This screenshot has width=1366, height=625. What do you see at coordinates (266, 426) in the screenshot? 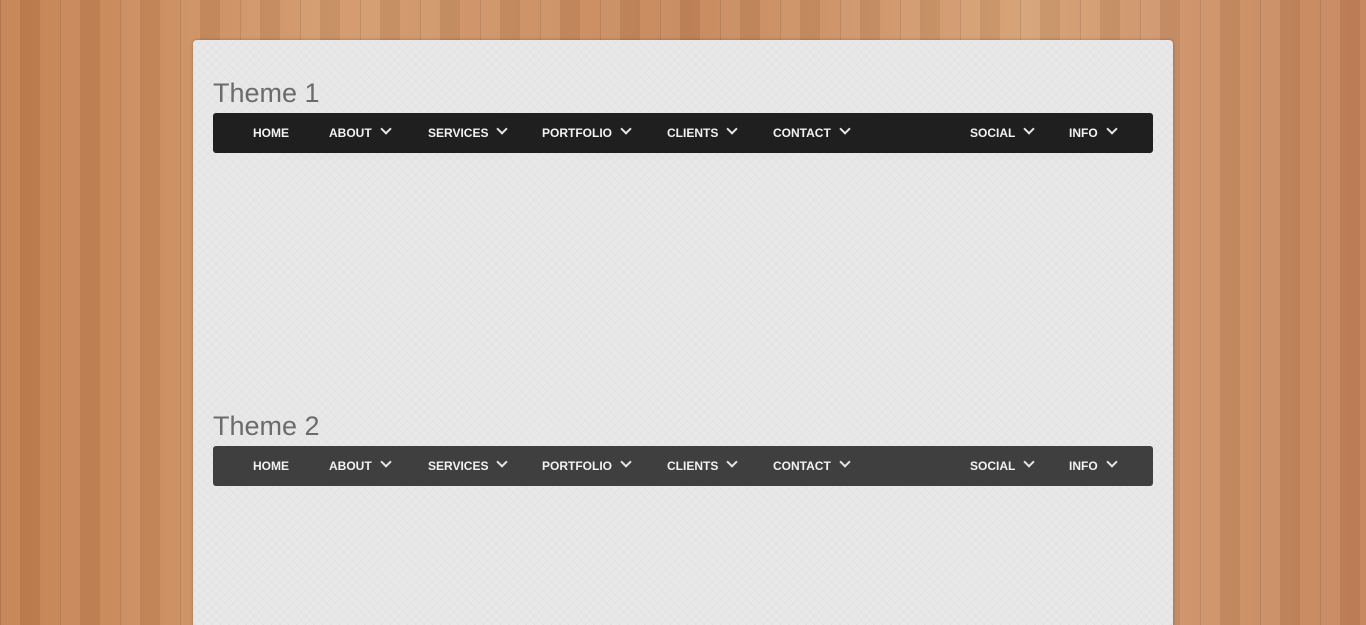
I see `theme-2-title: Theme 2` at bounding box center [266, 426].